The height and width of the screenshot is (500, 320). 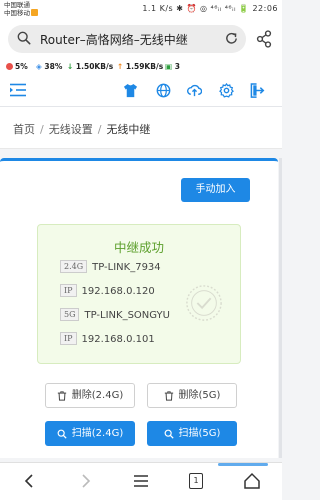 I want to click on ssid-5g-row: 5G TP-LINK_SONGYU, so click(x=115, y=314).